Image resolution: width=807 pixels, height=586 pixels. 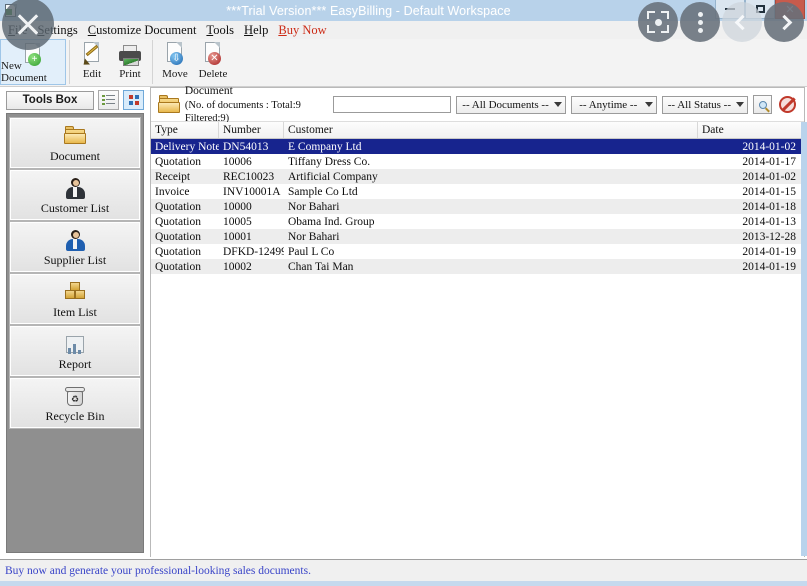 I want to click on toolbar-group-move-delete: ⇩ Move ✕ Delete, so click(x=194, y=62).